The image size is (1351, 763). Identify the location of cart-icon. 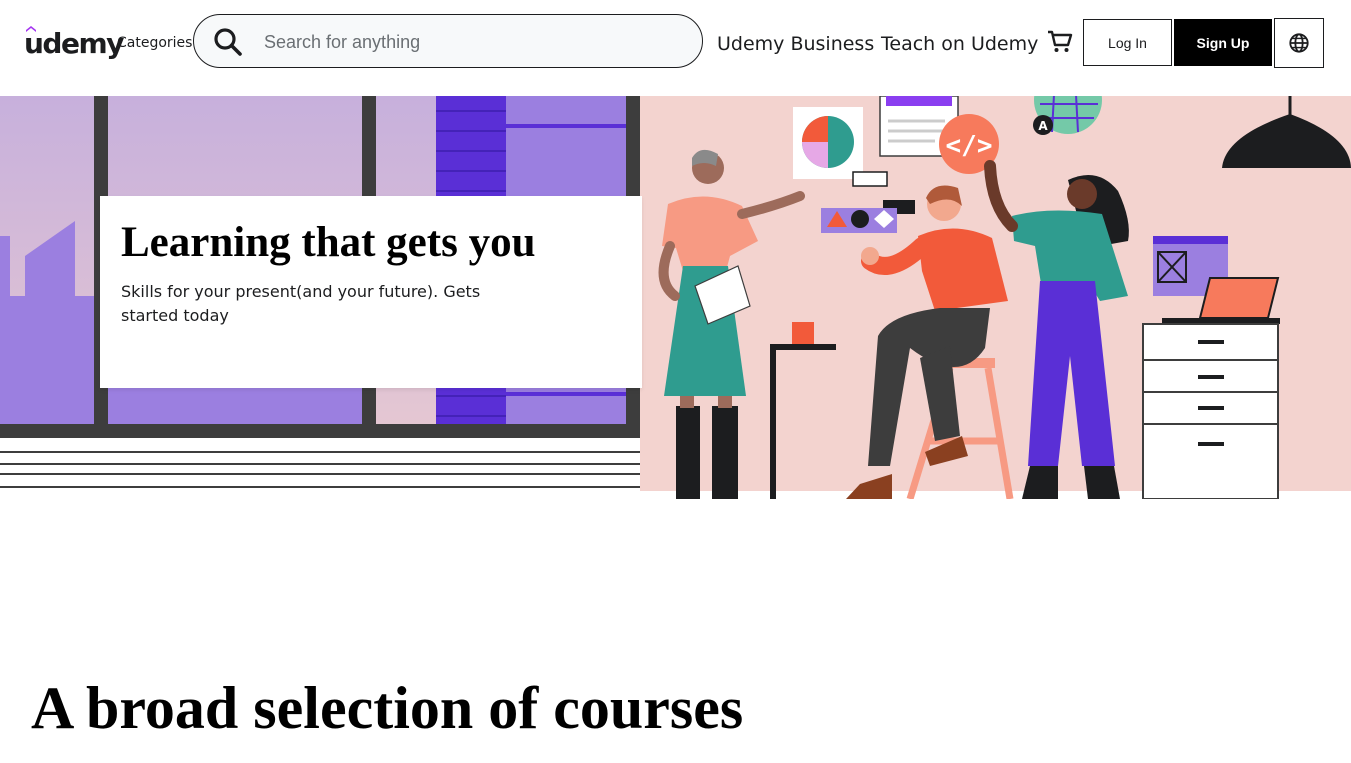
(1060, 42).